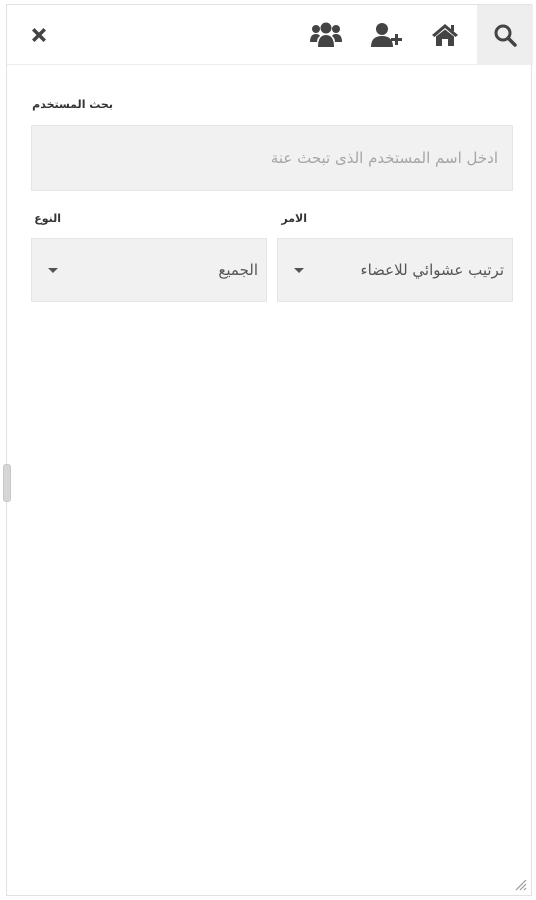 The image size is (536, 900). What do you see at coordinates (294, 218) in the screenshot?
I see `order-label: الامر` at bounding box center [294, 218].